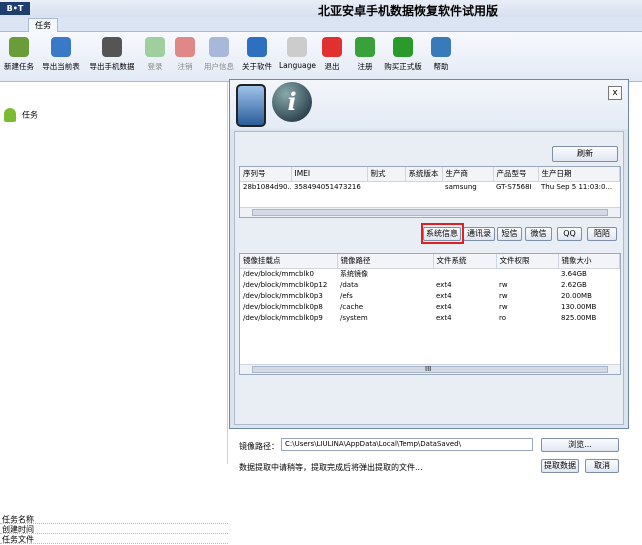 The height and width of the screenshot is (545, 642). I want to click on mount-col-header: 文件系统, so click(465, 261).